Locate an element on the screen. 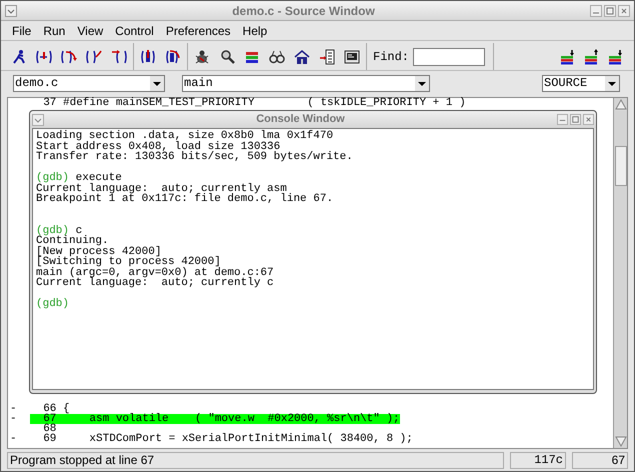 This screenshot has width=635, height=472. list-arrow-icon is located at coordinates (327, 56).